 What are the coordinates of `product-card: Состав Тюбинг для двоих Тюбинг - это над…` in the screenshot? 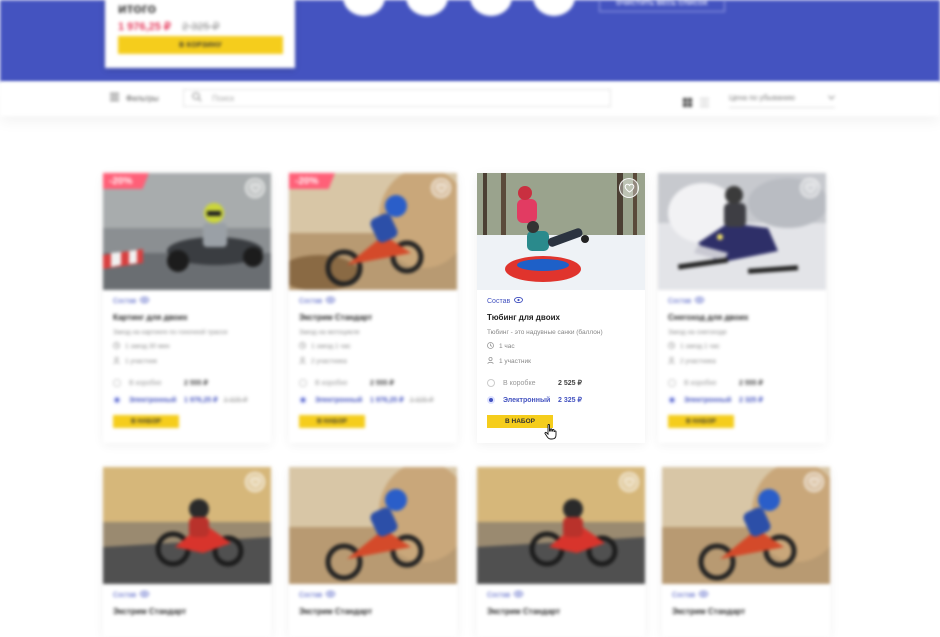 It's located at (561, 308).